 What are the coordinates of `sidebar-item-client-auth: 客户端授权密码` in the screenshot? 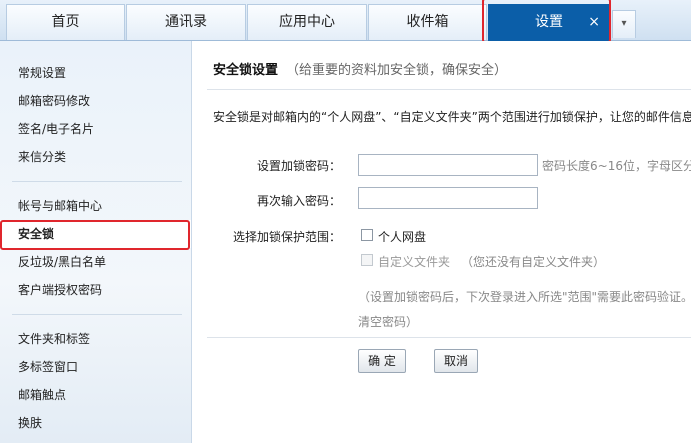 It's located at (95, 290).